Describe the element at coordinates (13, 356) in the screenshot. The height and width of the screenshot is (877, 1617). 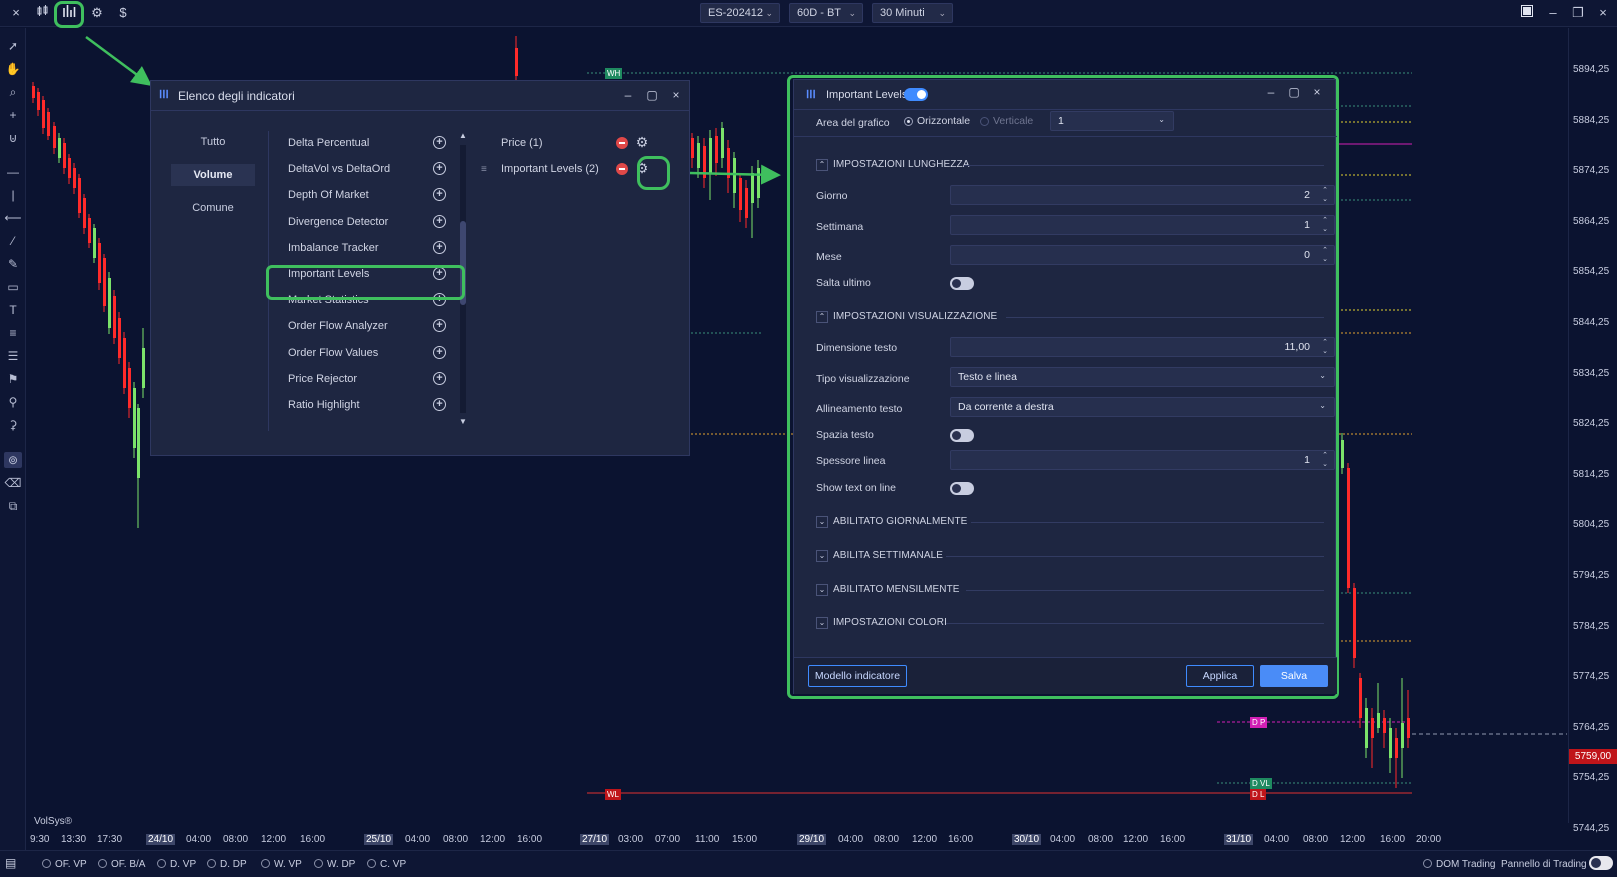
I see `fib-icon: ☰` at that location.